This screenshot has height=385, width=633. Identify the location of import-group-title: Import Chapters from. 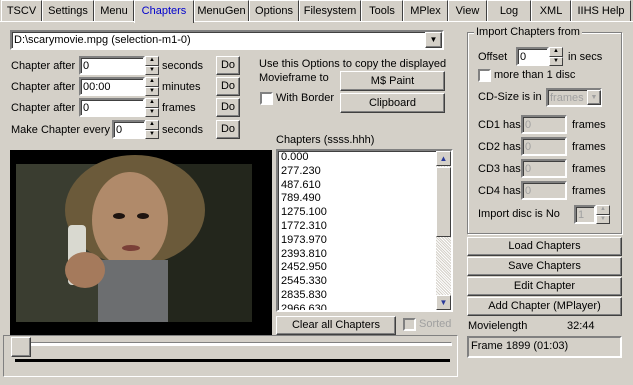
(528, 32).